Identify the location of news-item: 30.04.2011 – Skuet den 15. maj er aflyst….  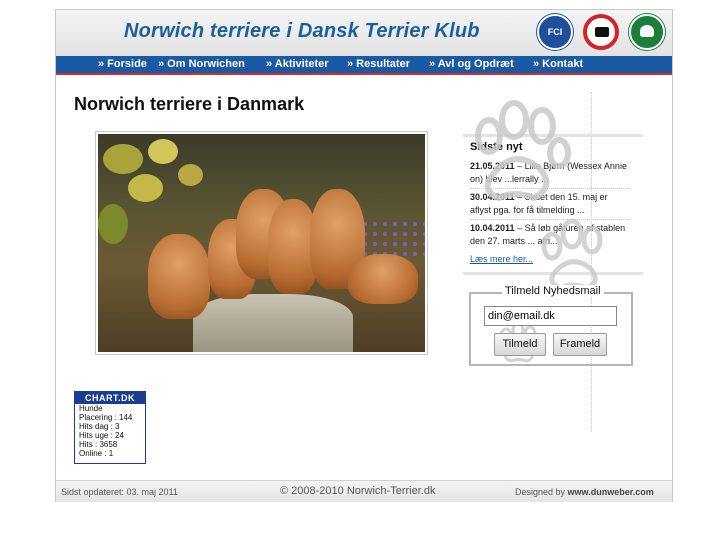
(550, 204).